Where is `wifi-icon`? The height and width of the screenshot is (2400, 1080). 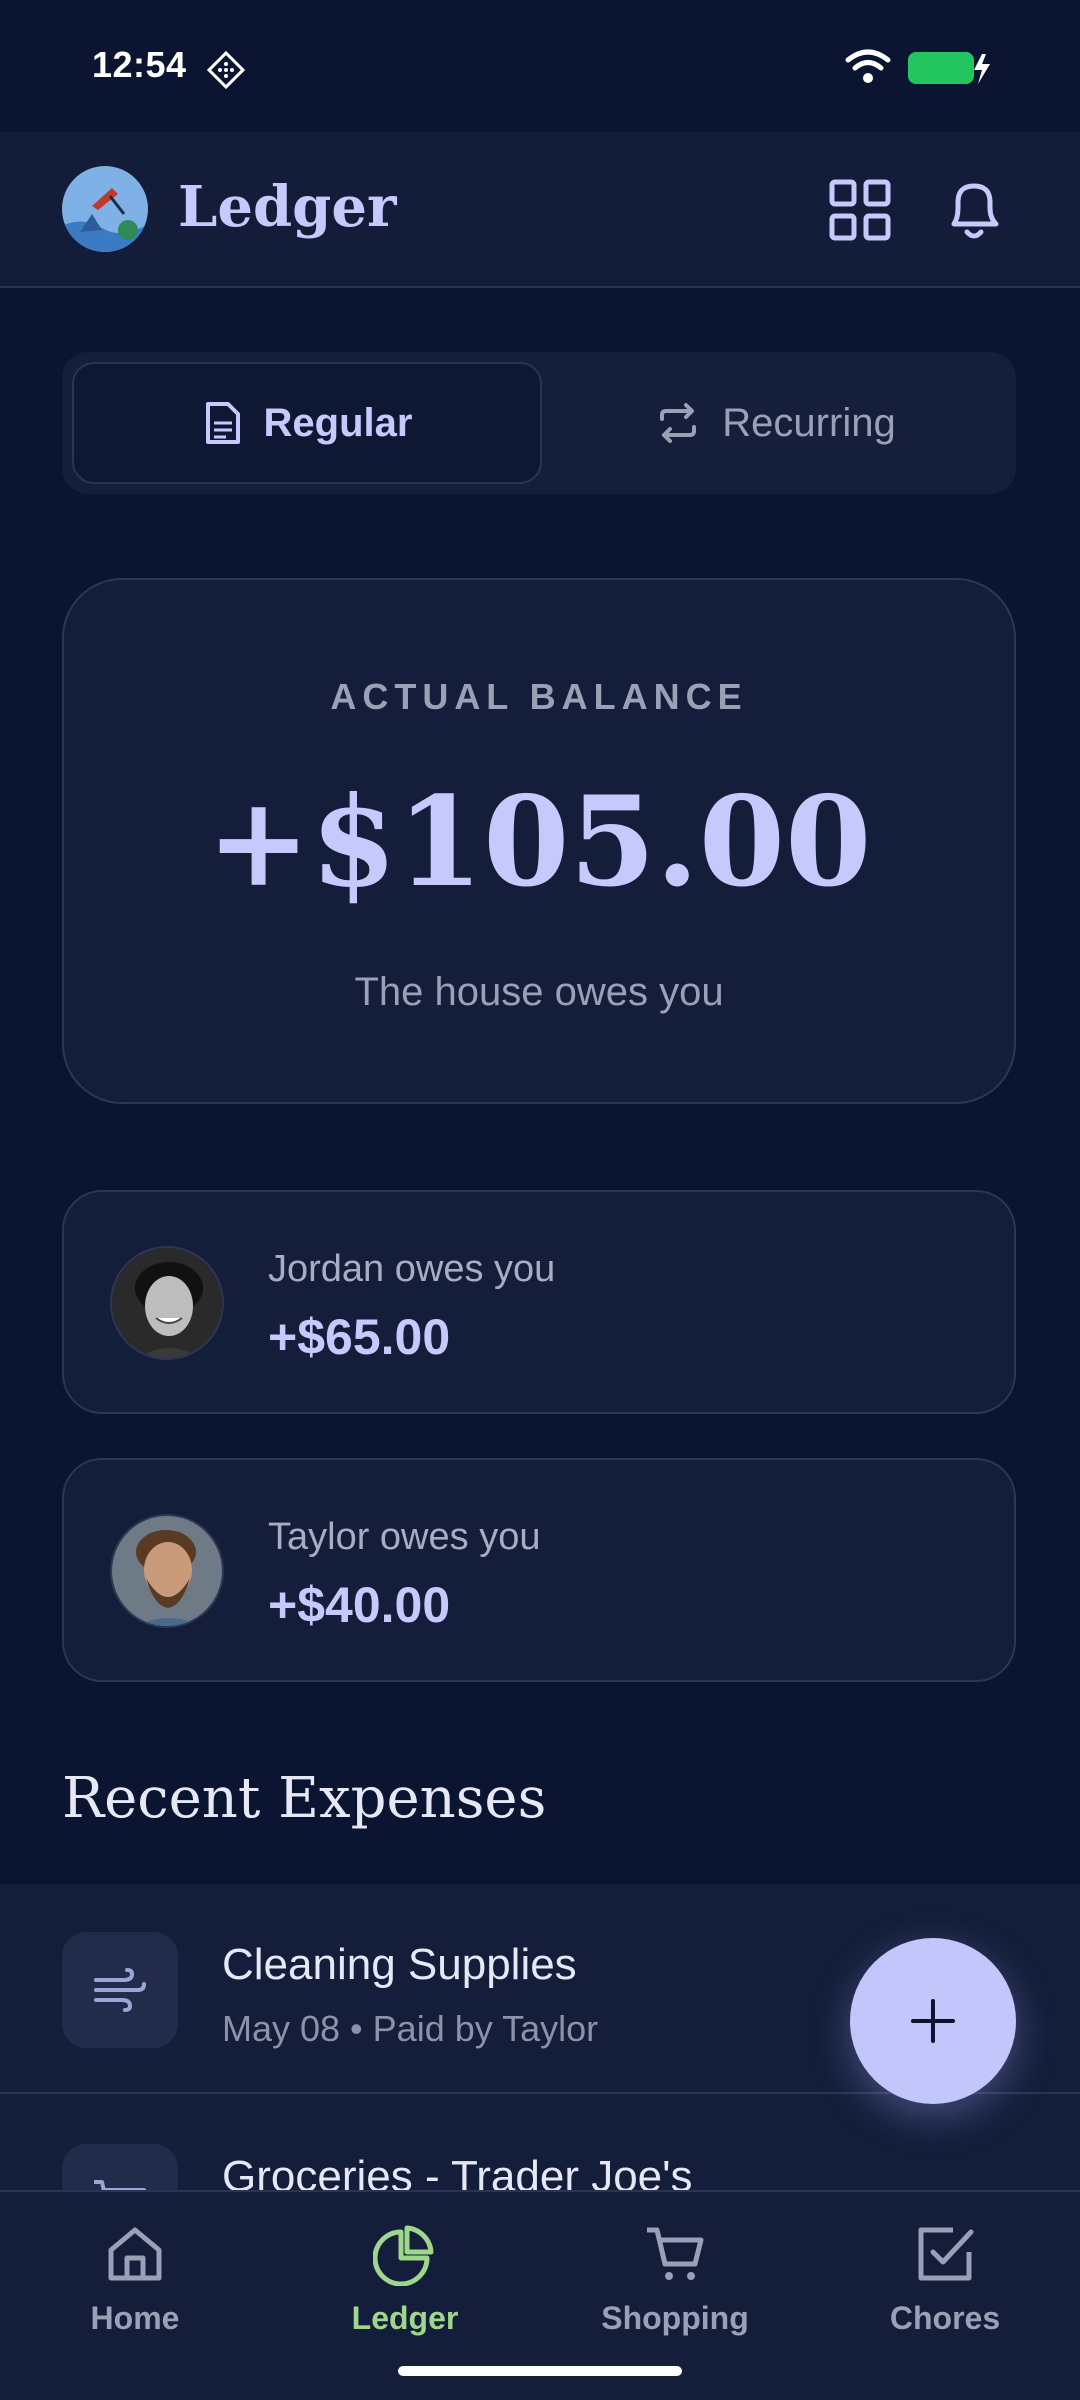
wifi-icon is located at coordinates (868, 66).